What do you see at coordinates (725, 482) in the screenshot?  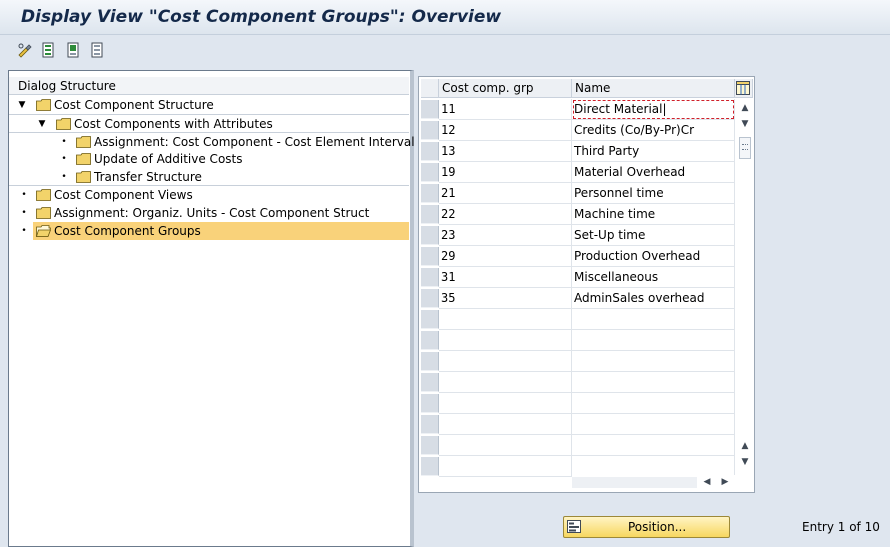 I see `scroll-right-icon: ▶` at bounding box center [725, 482].